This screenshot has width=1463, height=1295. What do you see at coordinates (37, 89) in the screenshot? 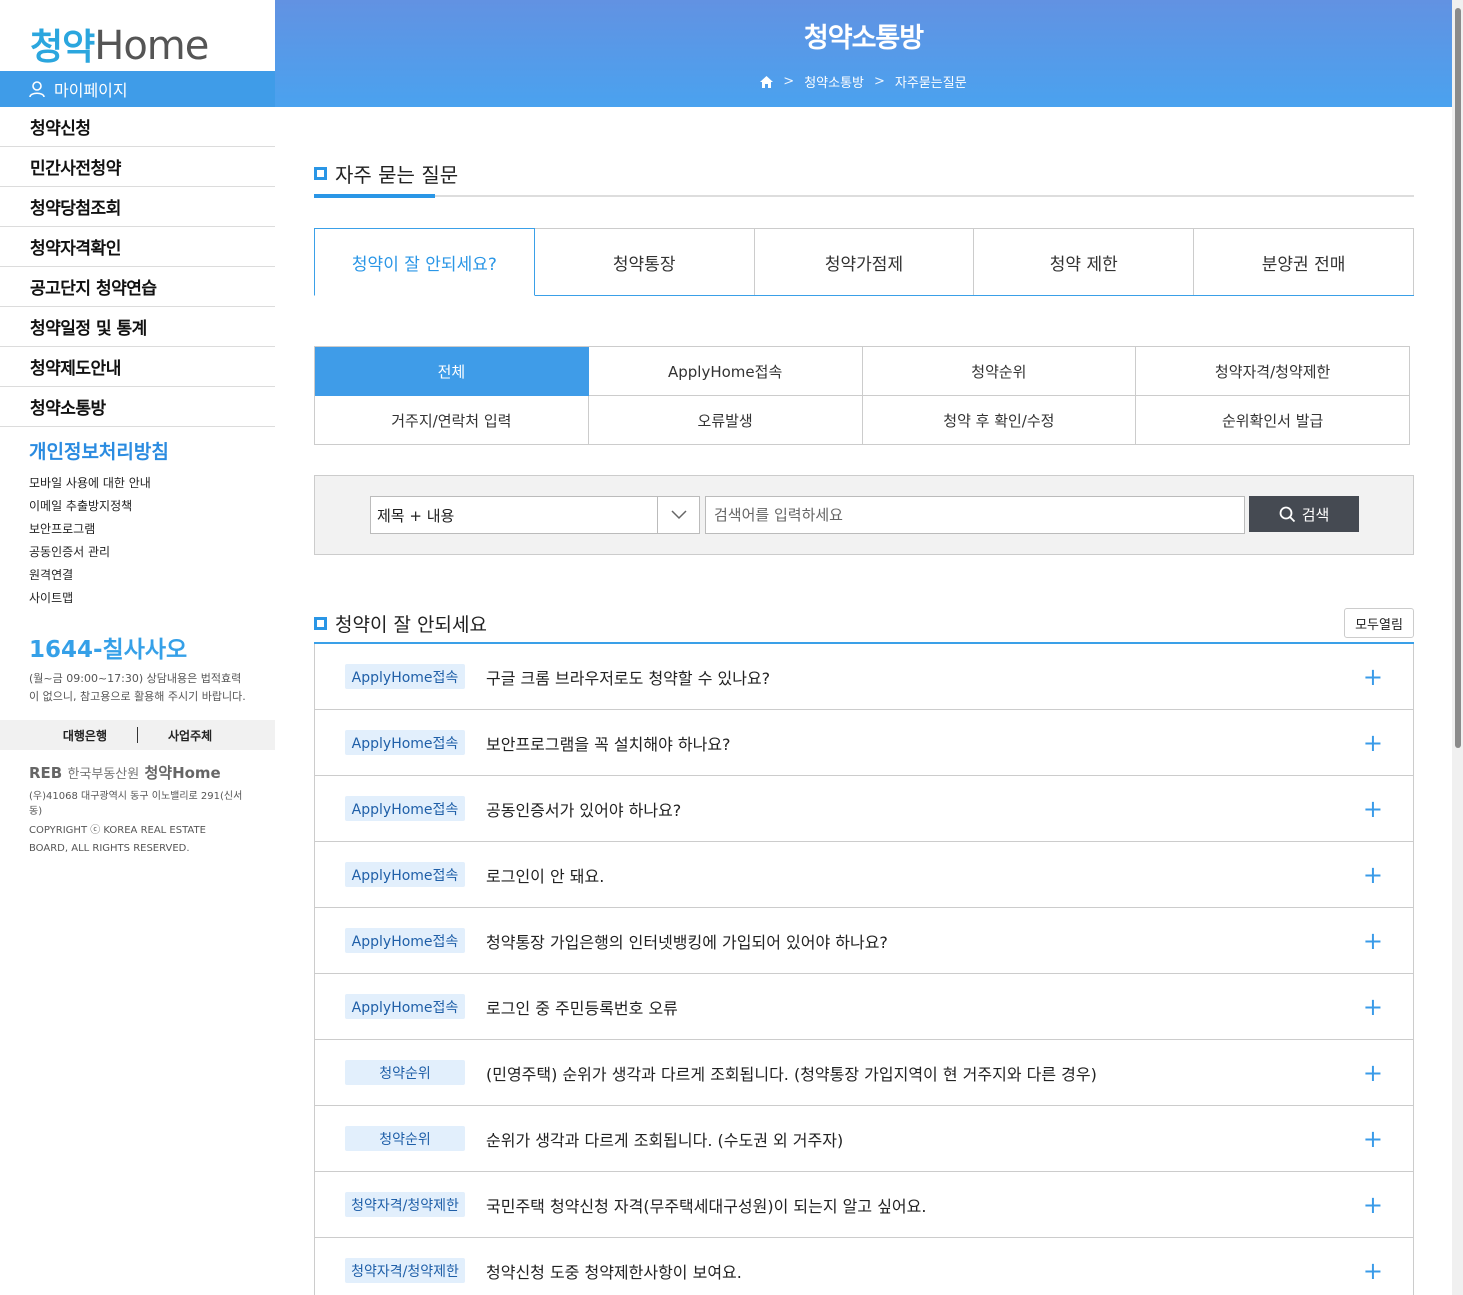
I see `user-icon` at bounding box center [37, 89].